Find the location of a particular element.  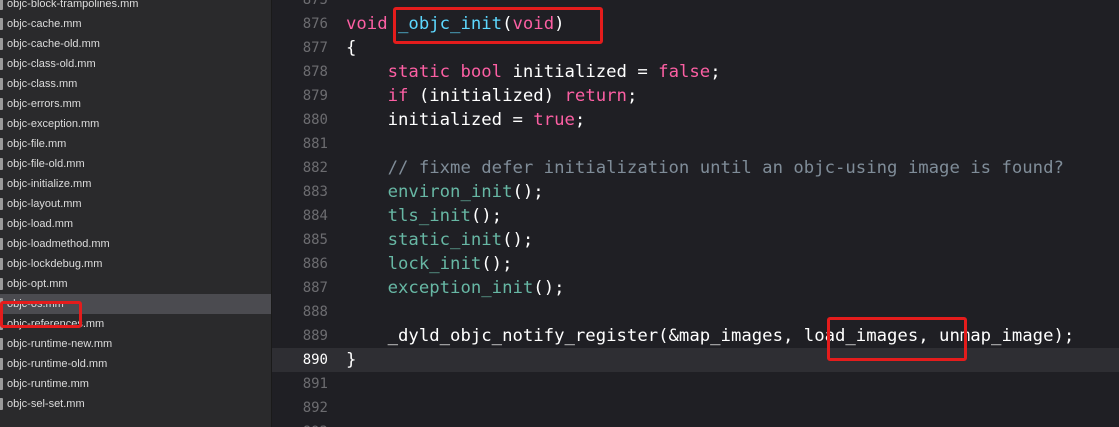

file-item: objc-exception.mm is located at coordinates (135, 124).